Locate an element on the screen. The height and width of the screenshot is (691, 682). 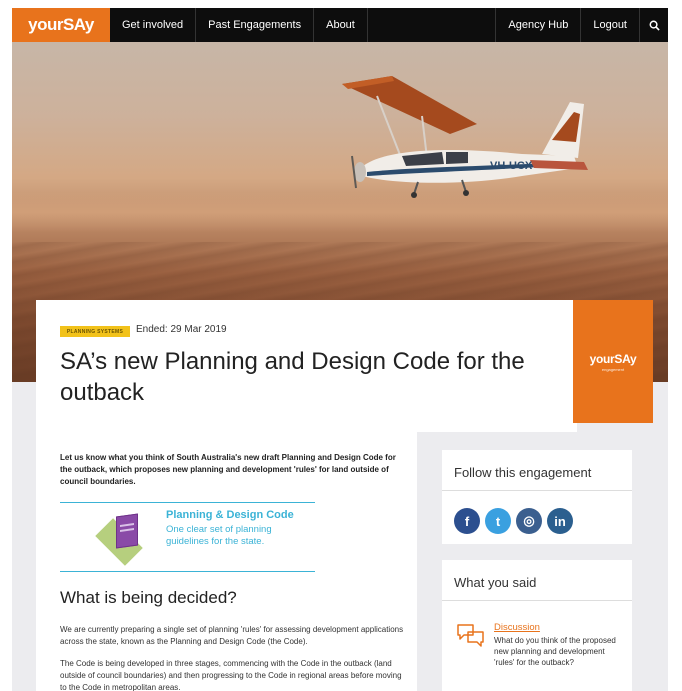
plane-registration: VH-UCX is located at coordinates (511, 166).